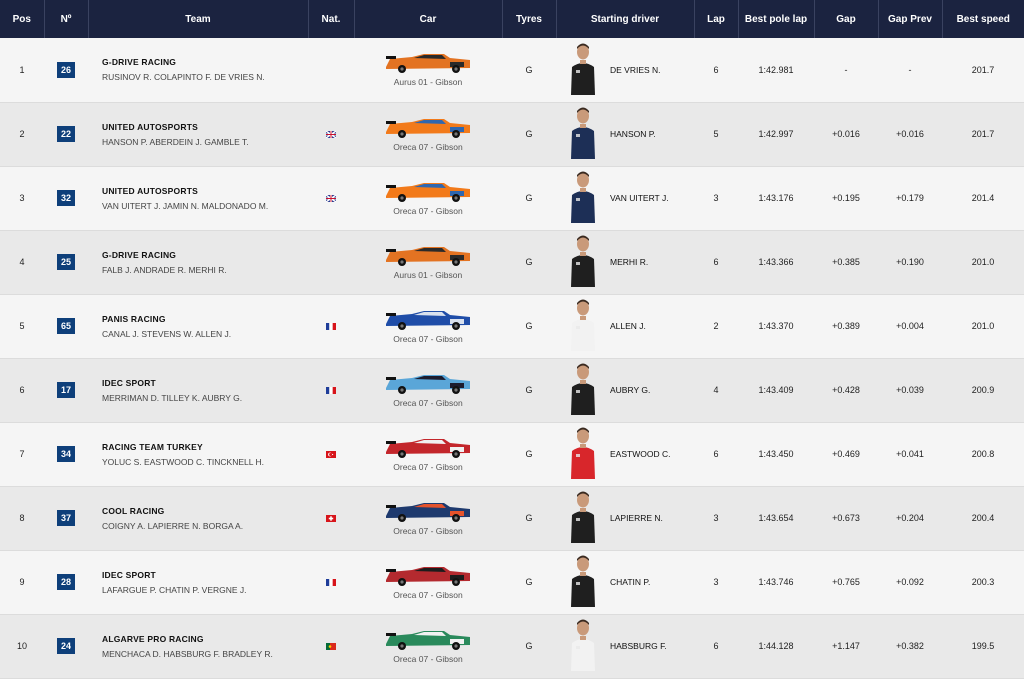 This screenshot has width=1024, height=682. I want to click on starting-driver-cell: DE VRIES N., so click(625, 70).